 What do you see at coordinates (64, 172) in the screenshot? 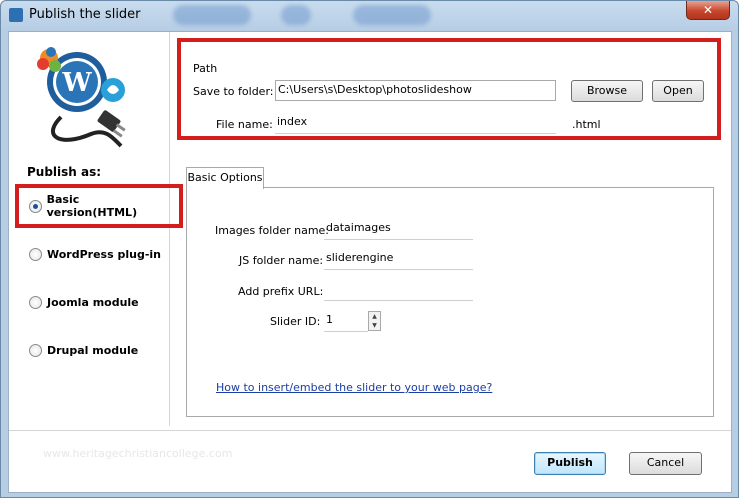
I see `publish-as-label: Publish as:` at bounding box center [64, 172].